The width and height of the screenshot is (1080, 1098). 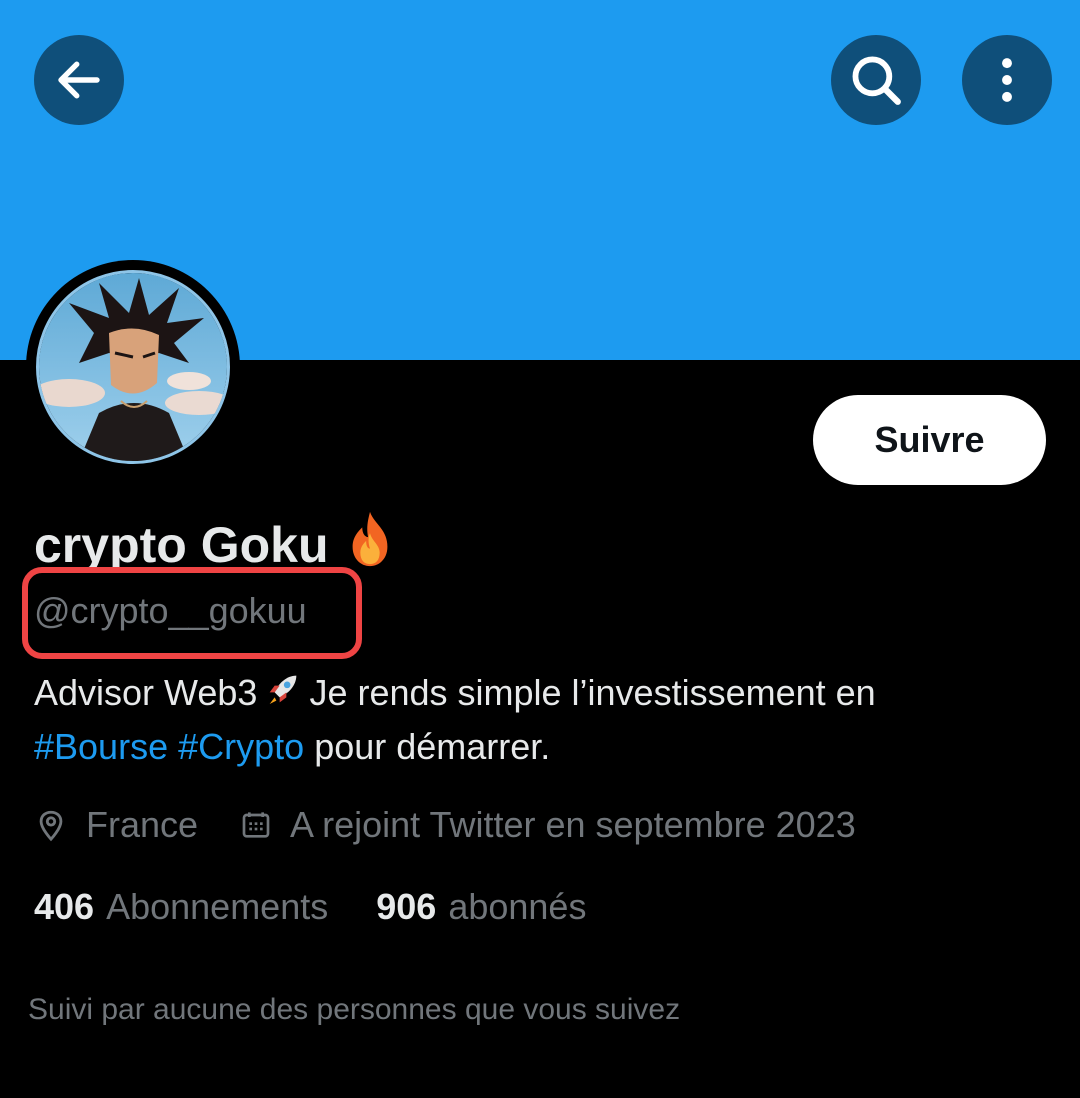 What do you see at coordinates (256, 825) in the screenshot?
I see `calendar-icon` at bounding box center [256, 825].